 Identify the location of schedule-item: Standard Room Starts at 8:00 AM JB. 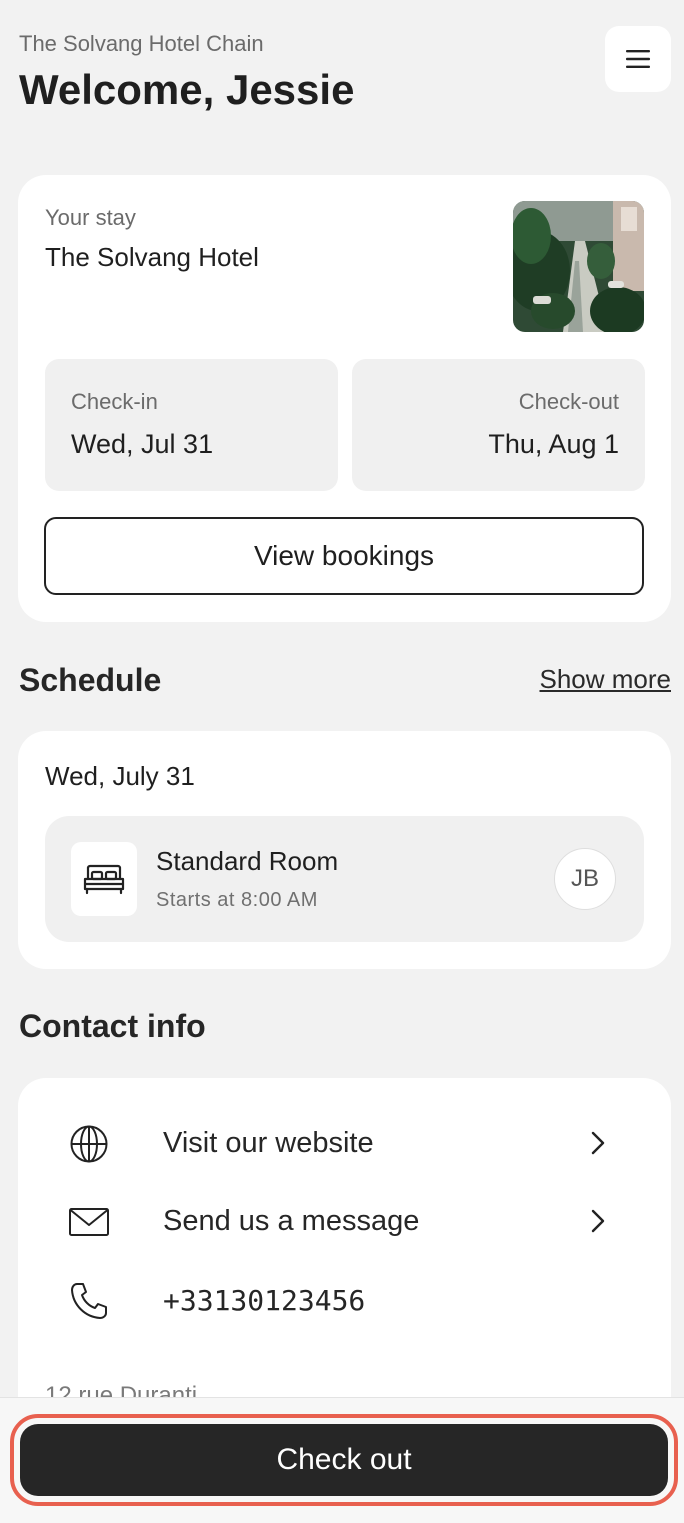
(344, 879).